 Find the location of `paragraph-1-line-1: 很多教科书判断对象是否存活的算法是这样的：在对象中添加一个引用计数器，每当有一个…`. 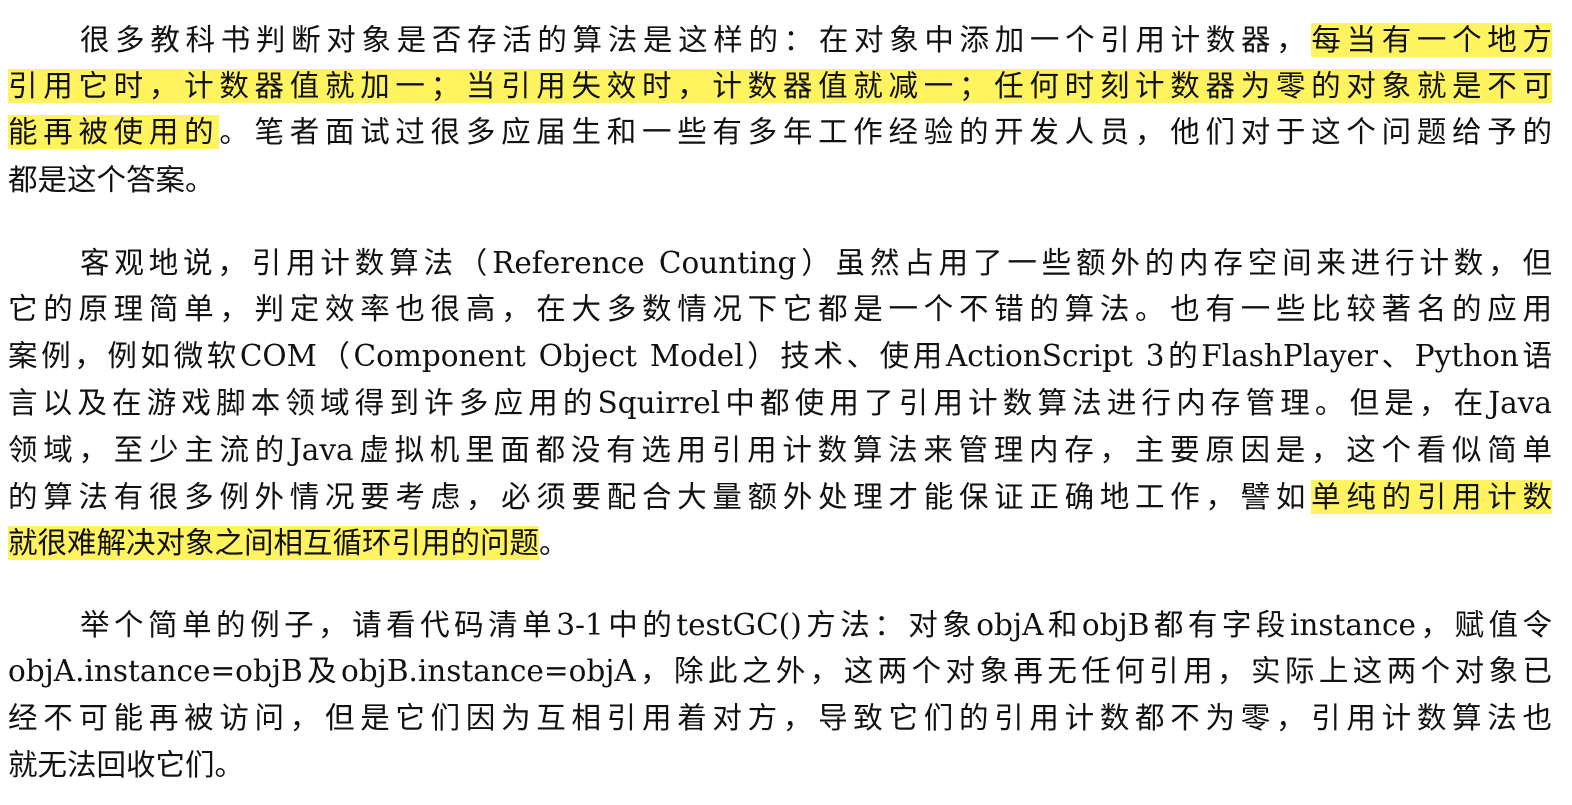

paragraph-1-line-1: 很多教科书判断对象是否存活的算法是这样的：在对象中添加一个引用计数器，每当有一个… is located at coordinates (786, 40).